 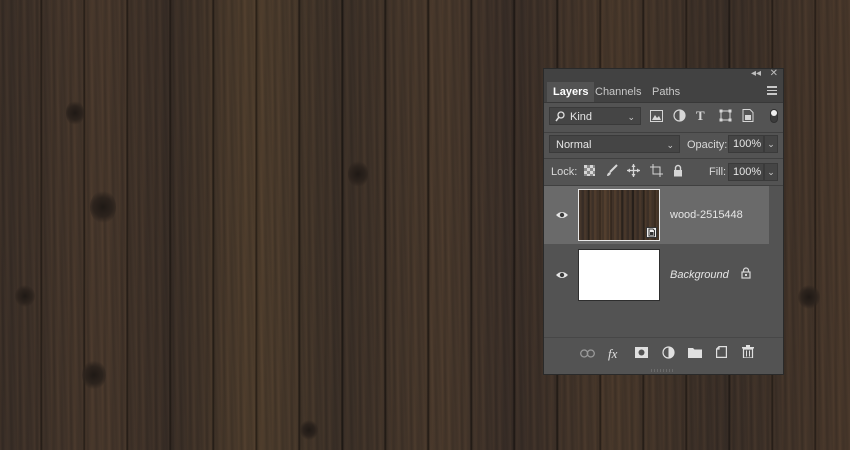 What do you see at coordinates (564, 172) in the screenshot?
I see `lock-label: Lock:` at bounding box center [564, 172].